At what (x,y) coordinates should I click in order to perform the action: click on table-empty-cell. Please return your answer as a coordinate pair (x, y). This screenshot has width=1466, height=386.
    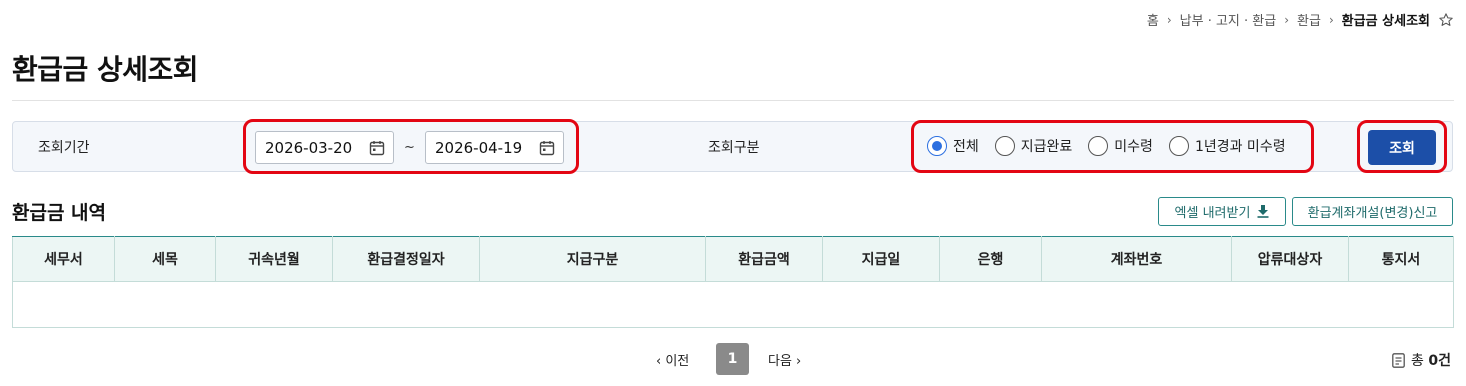
    Looking at the image, I should click on (733, 304).